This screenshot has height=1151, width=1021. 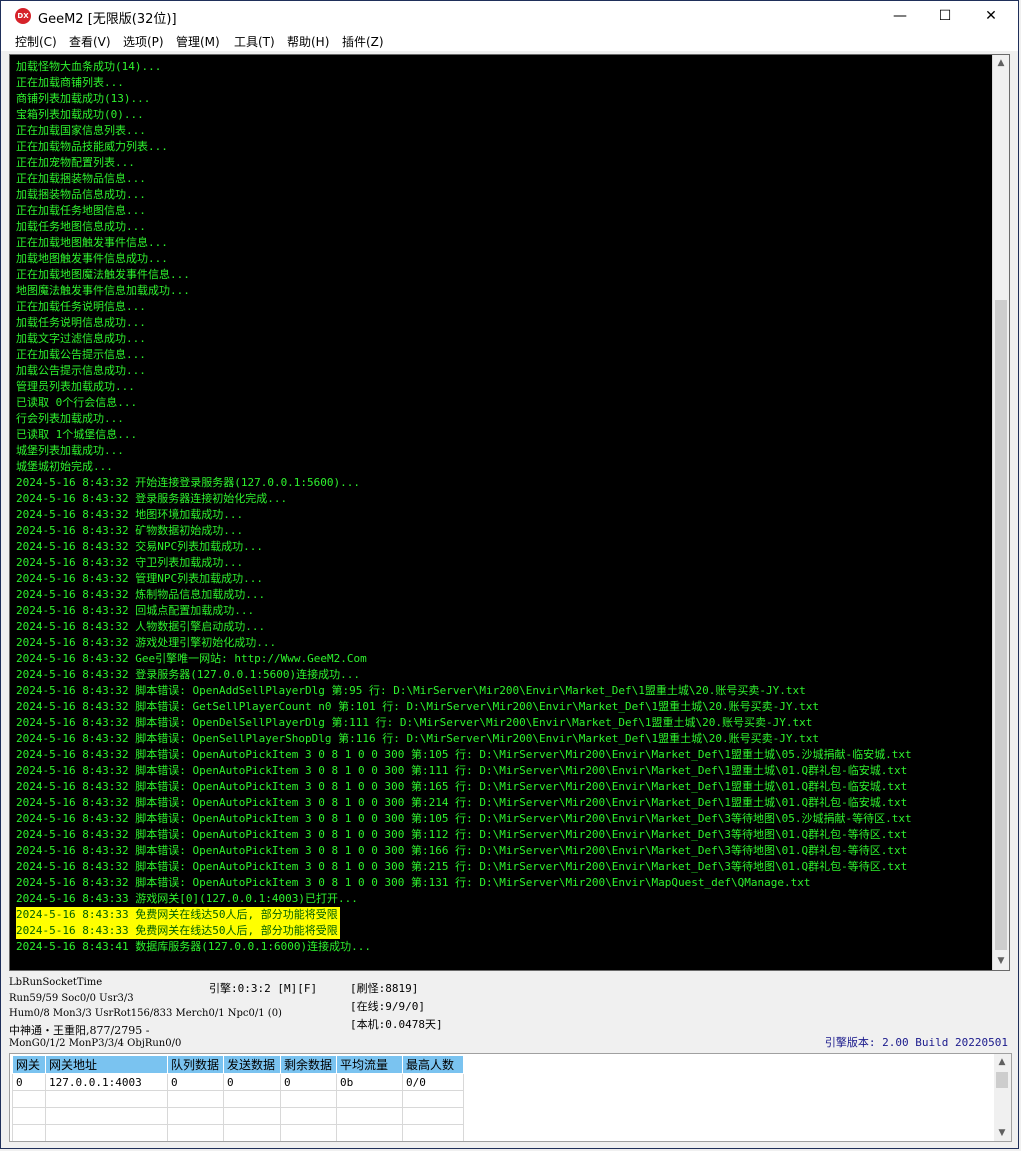 I want to click on grid-scrollbar: ▲ ▼, so click(x=1002, y=1097).